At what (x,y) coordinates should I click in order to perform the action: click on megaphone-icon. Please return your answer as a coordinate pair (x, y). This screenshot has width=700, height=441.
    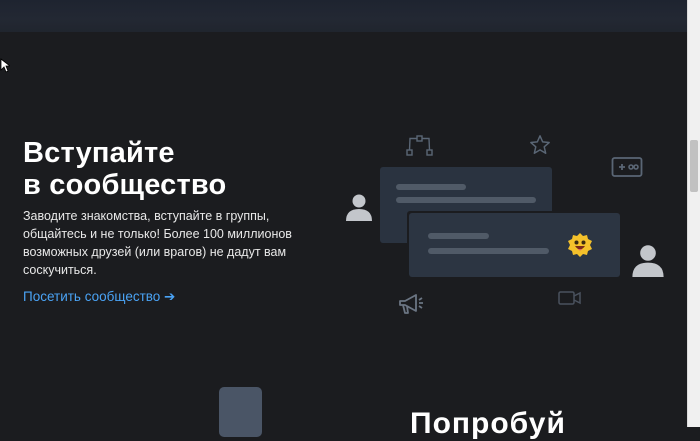
    Looking at the image, I should click on (411, 304).